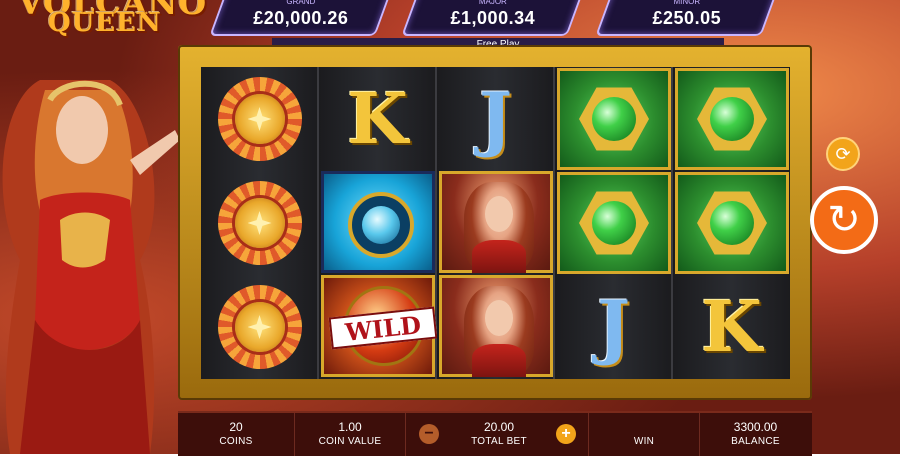  I want to click on jackpot-grand: GRAND £20,000.26, so click(301, 18).